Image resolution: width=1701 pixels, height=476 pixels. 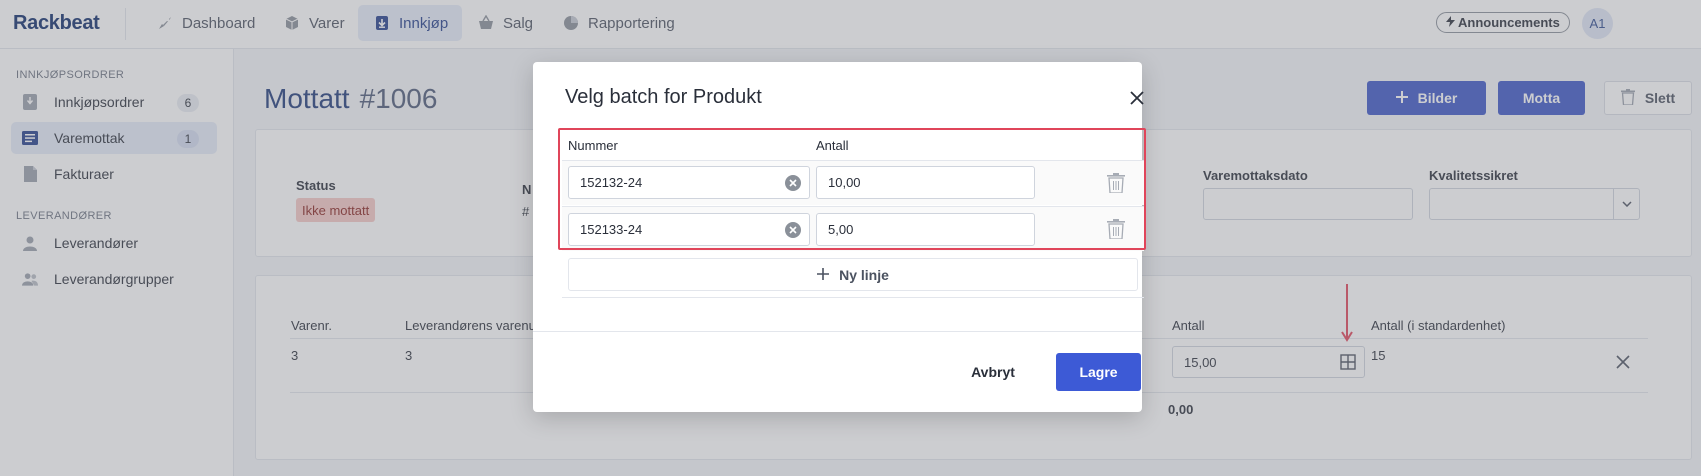 I want to click on cancel-button: Avbryt, so click(x=993, y=372).